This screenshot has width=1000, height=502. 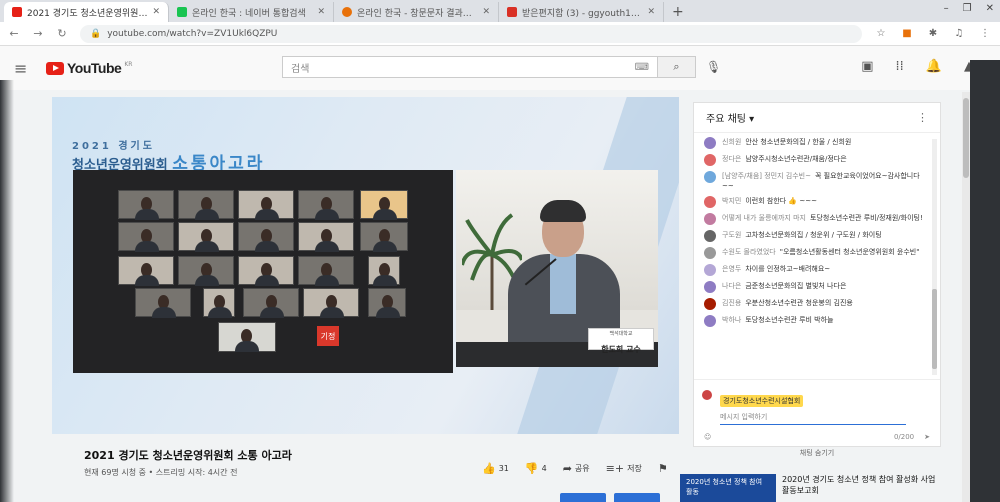 What do you see at coordinates (731, 303) in the screenshot?
I see `chat-author: 김진용` at bounding box center [731, 303].